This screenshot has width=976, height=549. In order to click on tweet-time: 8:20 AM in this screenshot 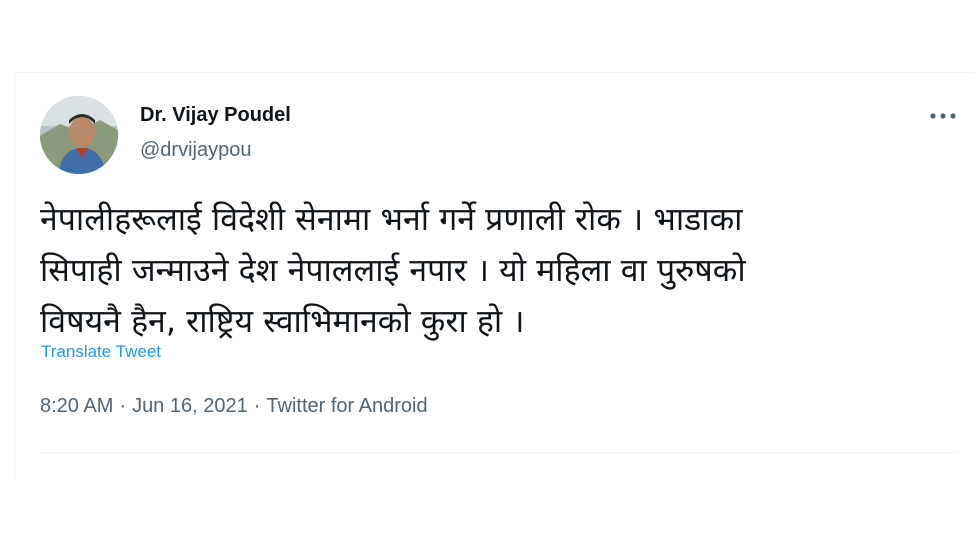, I will do `click(76, 406)`.